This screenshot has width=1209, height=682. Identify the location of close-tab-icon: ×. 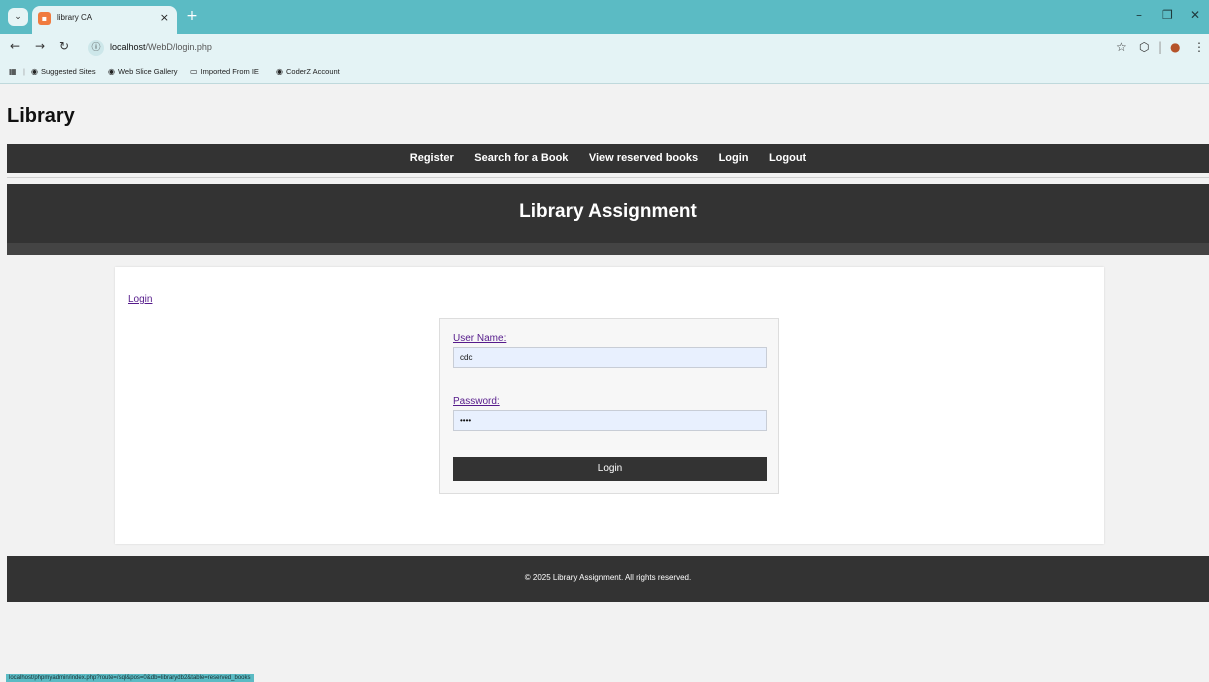
(164, 17).